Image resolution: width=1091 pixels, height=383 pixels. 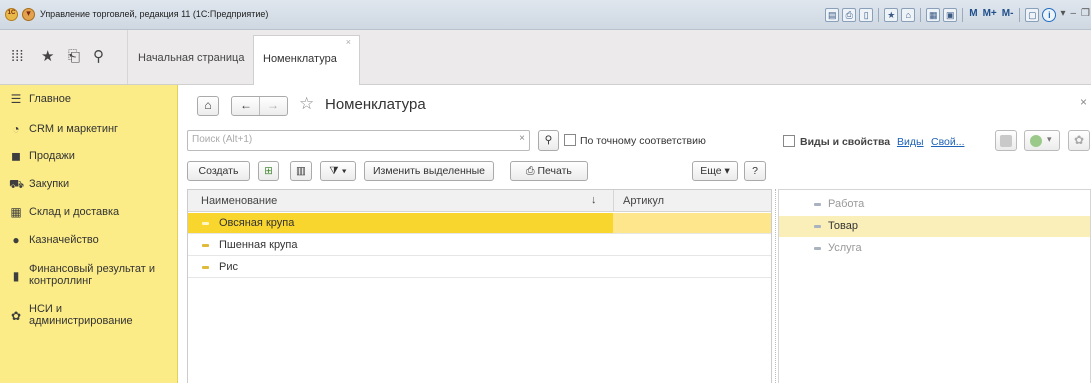 What do you see at coordinates (98, 56) in the screenshot?
I see `search-icon: ⚲` at bounding box center [98, 56].